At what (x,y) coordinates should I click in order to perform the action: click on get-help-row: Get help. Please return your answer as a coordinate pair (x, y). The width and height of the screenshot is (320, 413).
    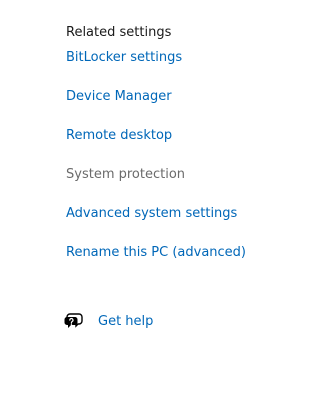
    Looking at the image, I should click on (108, 321).